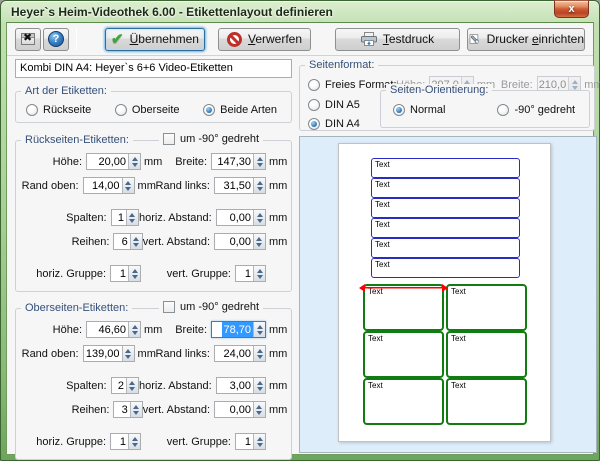  What do you see at coordinates (211, 139) in the screenshot?
I see `back-rotate-checkbox: um -90° gedreht` at bounding box center [211, 139].